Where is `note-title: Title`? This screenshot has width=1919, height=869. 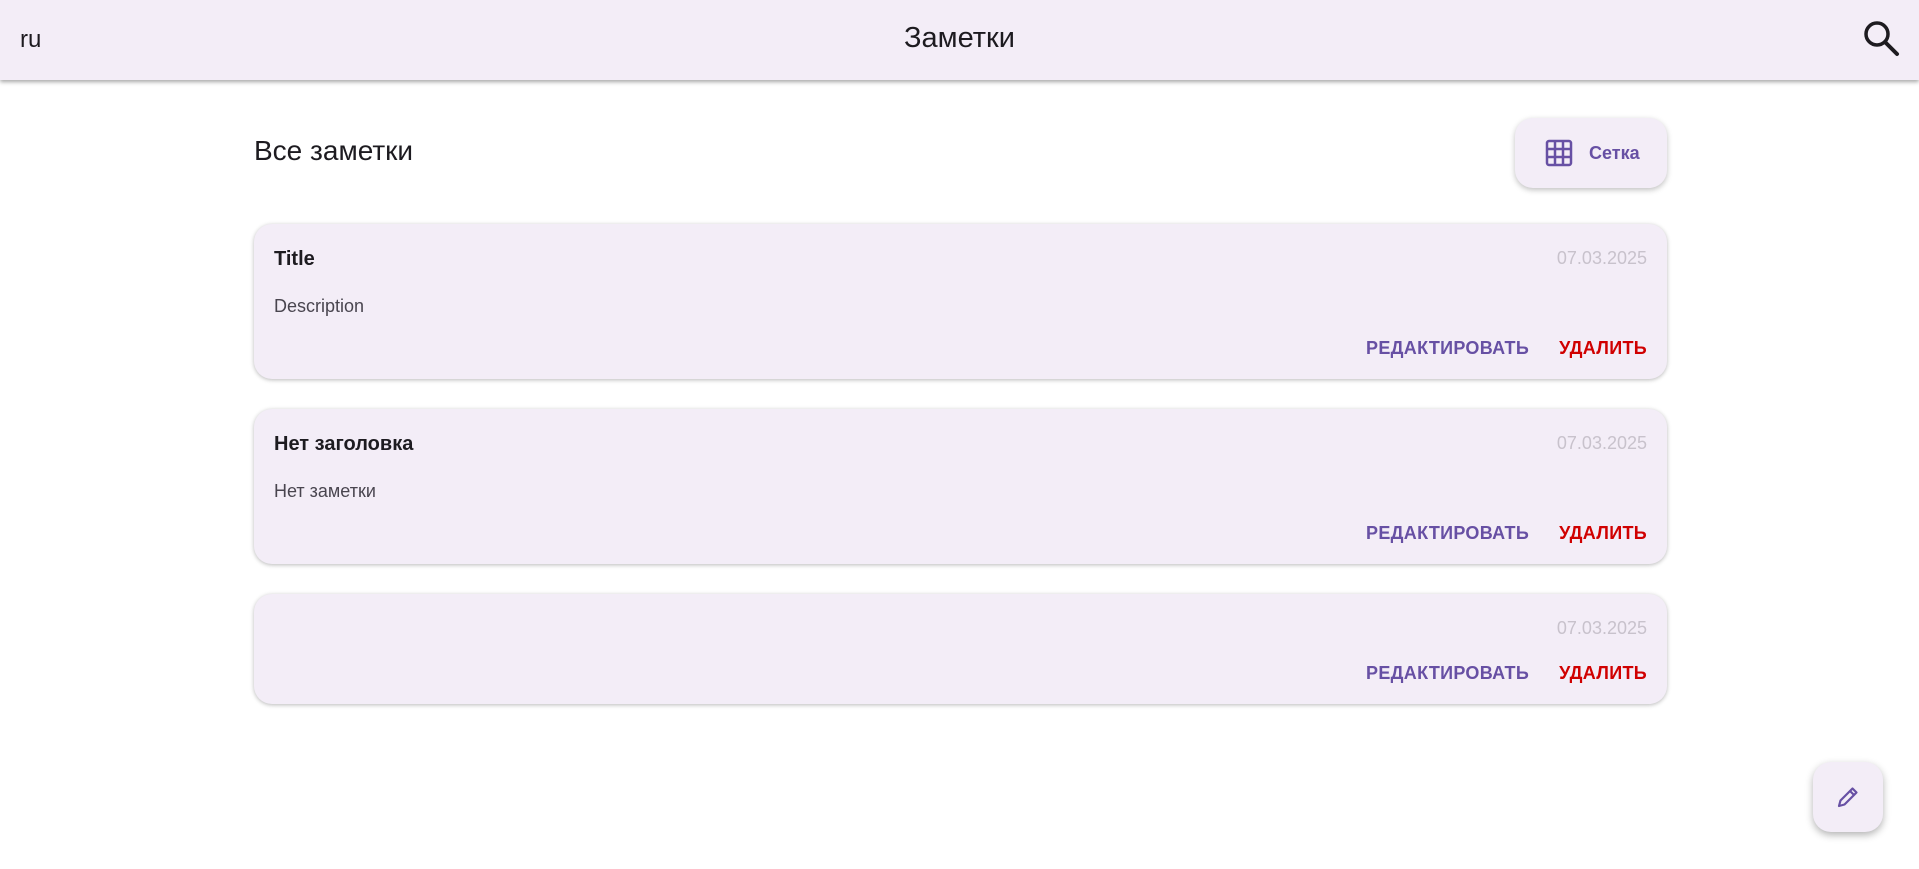 note-title: Title is located at coordinates (294, 259).